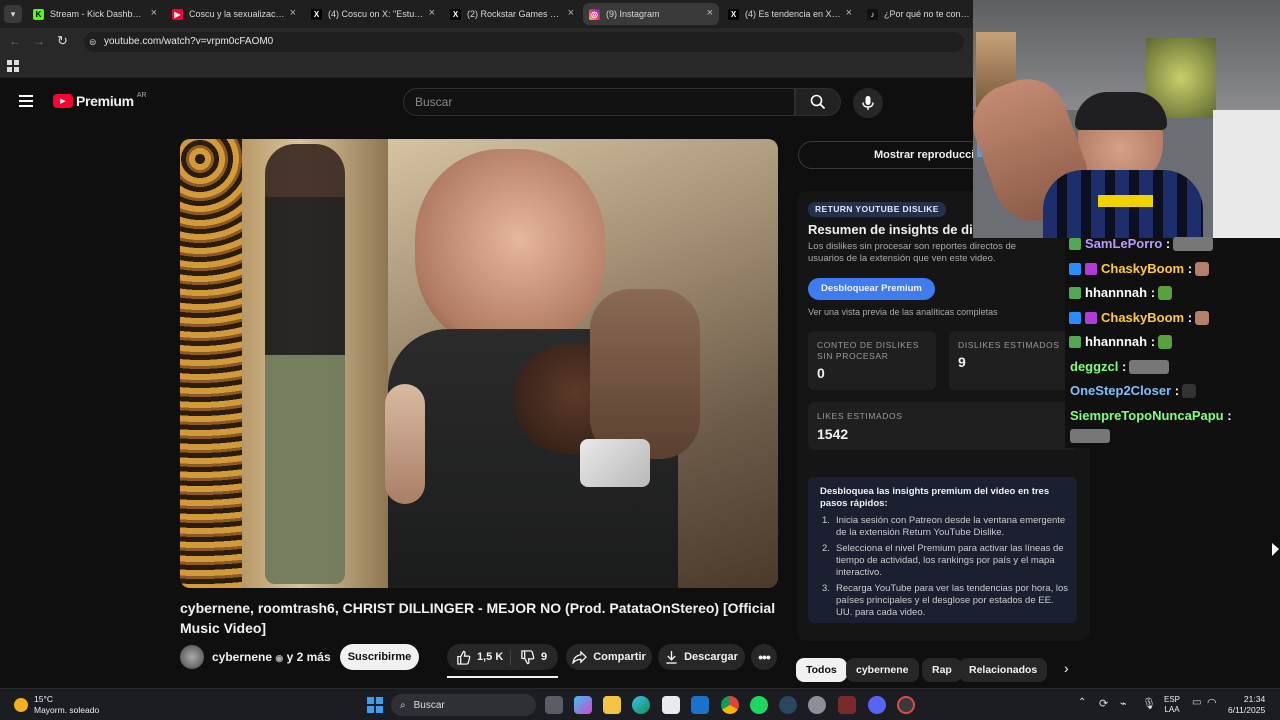 The height and width of the screenshot is (720, 1280). Describe the element at coordinates (877, 705) in the screenshot. I see `discord-icon` at that location.